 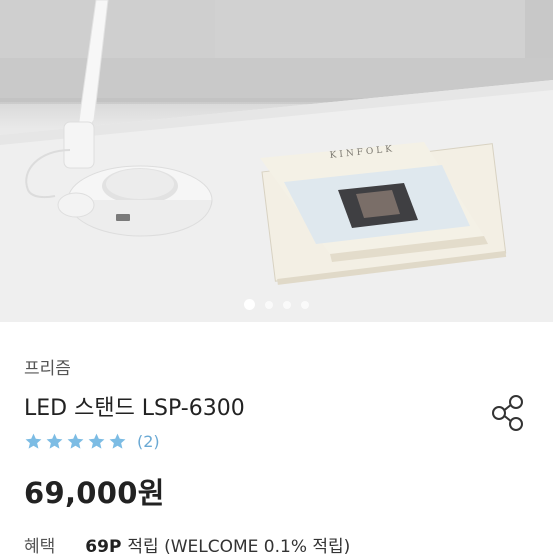 I want to click on product-price: 69,000원, so click(x=94, y=493).